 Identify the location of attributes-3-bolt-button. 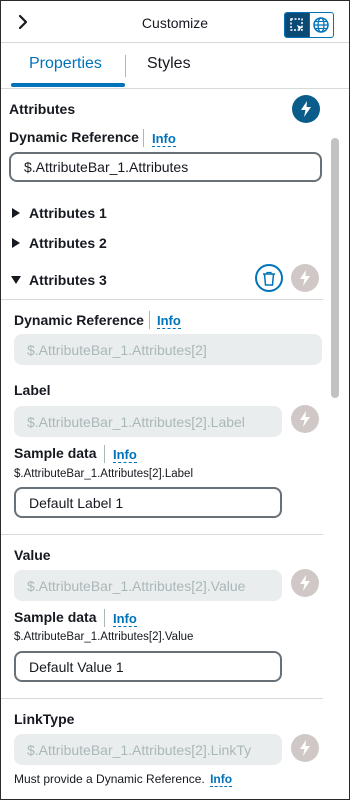
(305, 278).